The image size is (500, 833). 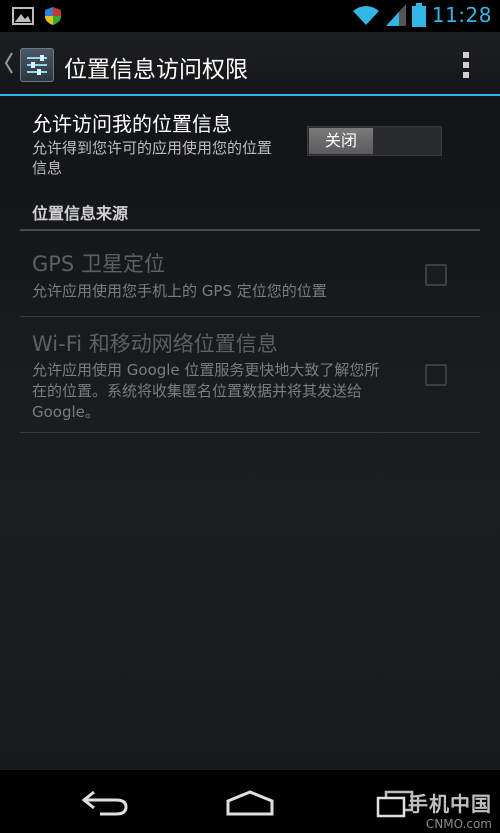 I want to click on master-switch-summary: 允许得到您许可的应用使用您的位置信息, so click(x=152, y=158).